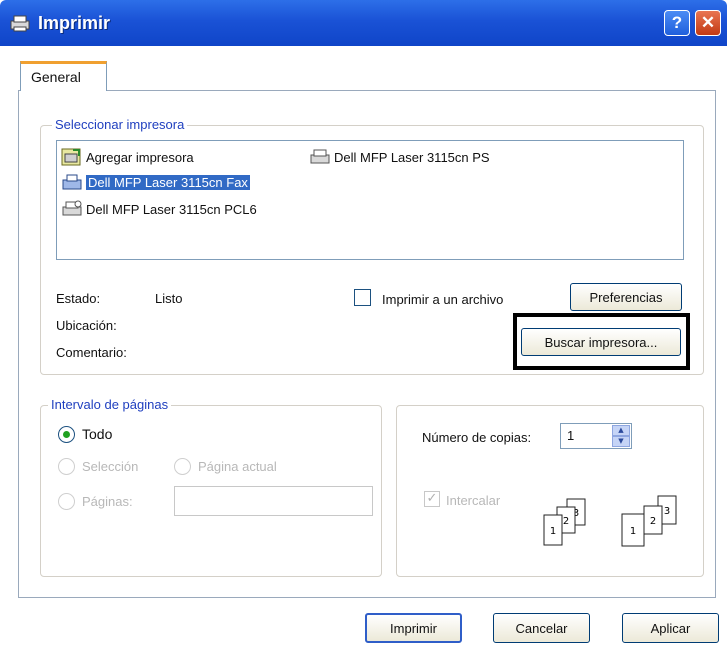  What do you see at coordinates (168, 182) in the screenshot?
I see `printer-item-label: Dell MFP Laser 3115cn Fax` at bounding box center [168, 182].